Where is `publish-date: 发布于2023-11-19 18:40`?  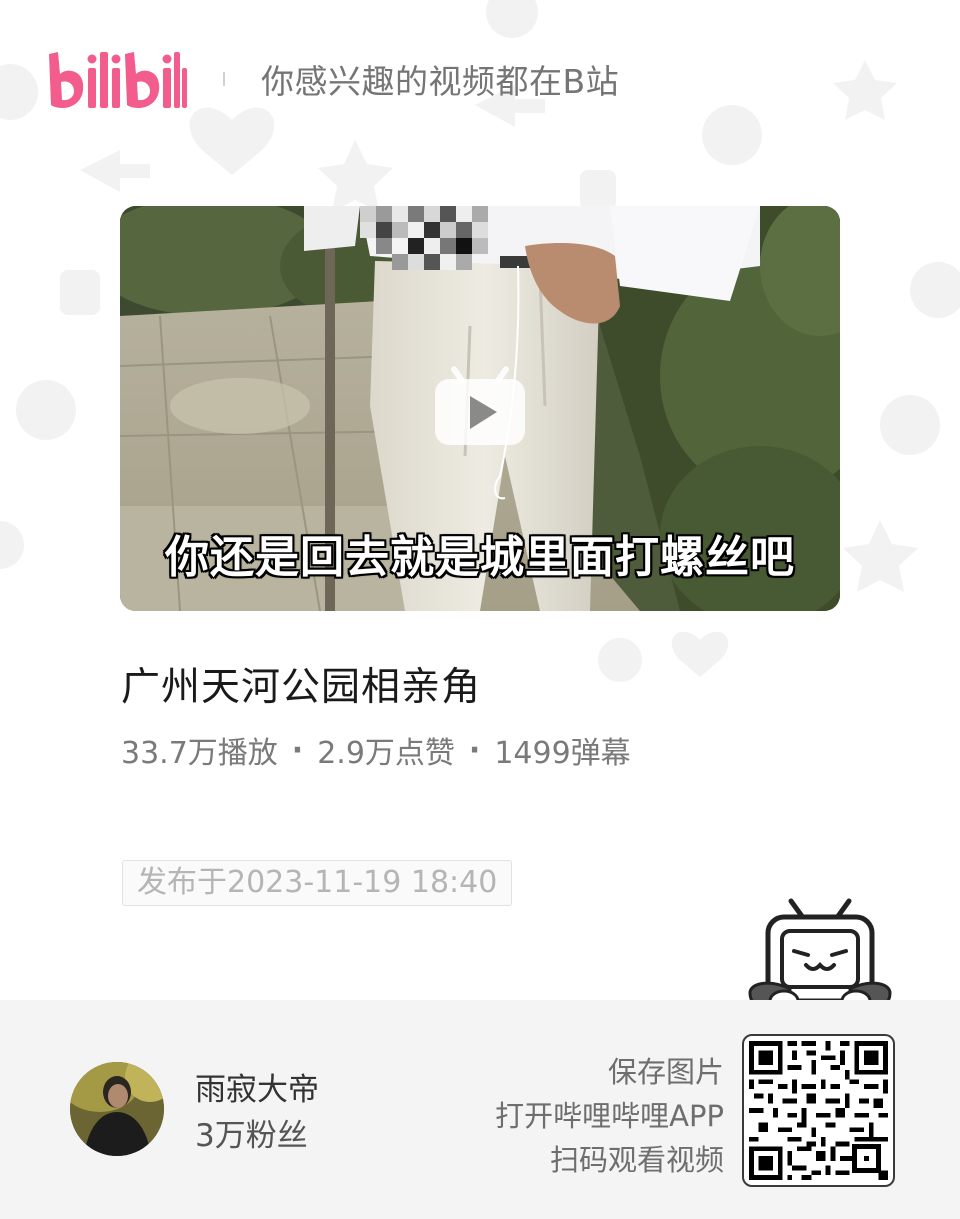 publish-date: 发布于2023-11-19 18:40 is located at coordinates (317, 883).